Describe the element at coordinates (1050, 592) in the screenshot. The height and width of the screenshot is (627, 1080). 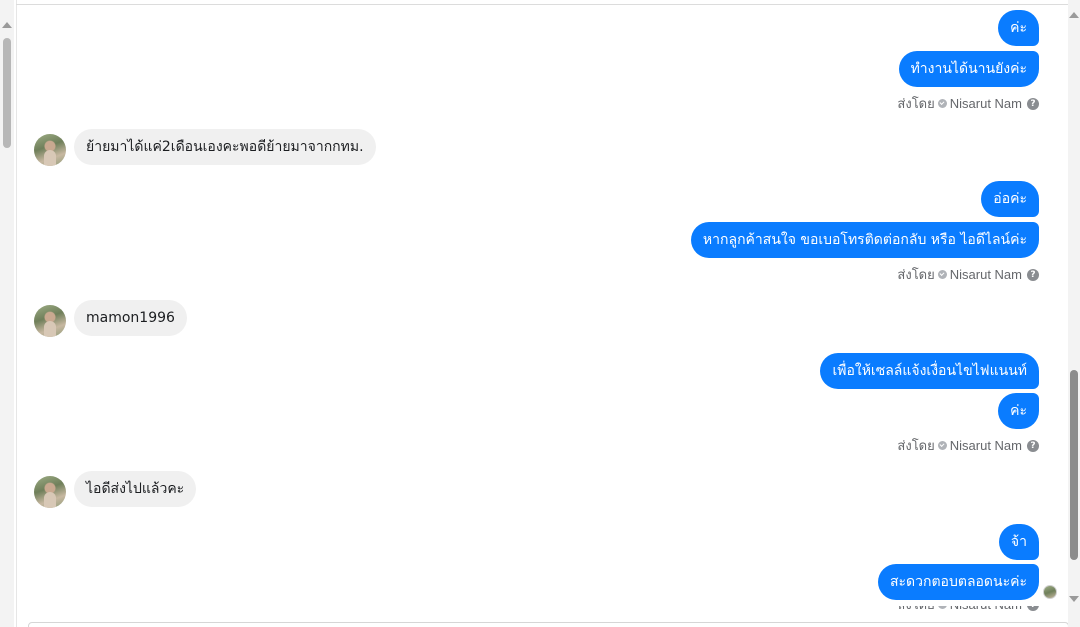
I see `seen-avatar` at that location.